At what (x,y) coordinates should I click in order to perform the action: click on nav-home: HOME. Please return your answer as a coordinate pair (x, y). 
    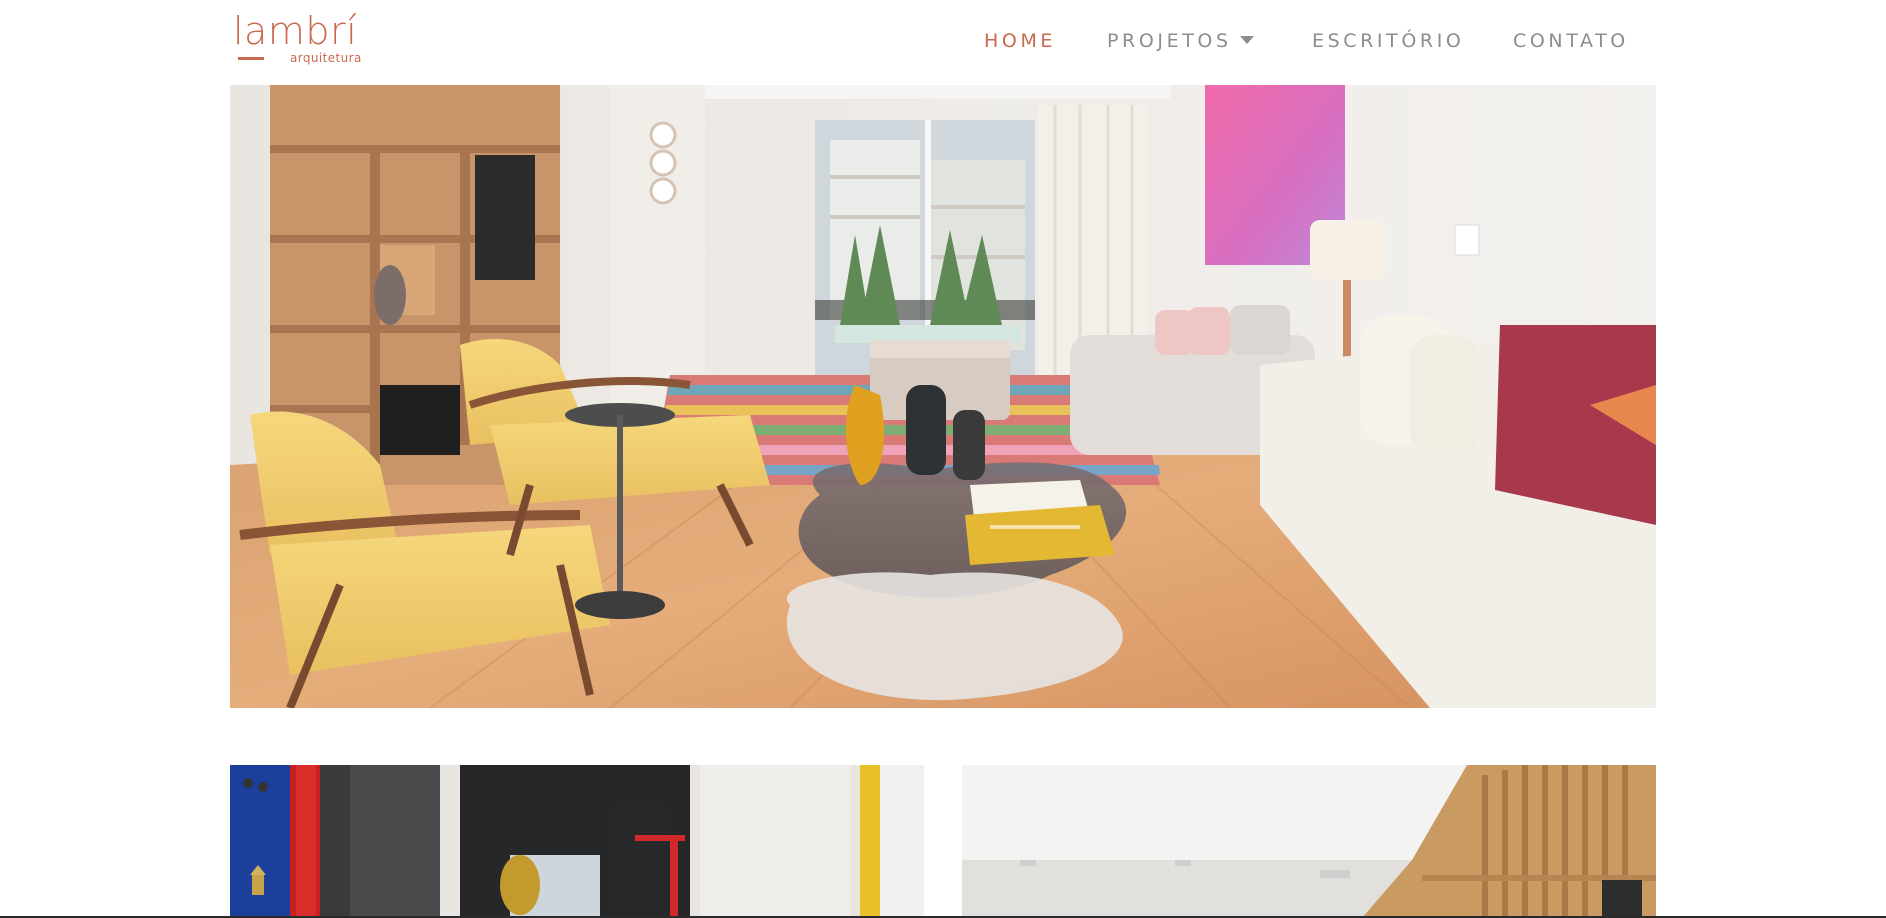
    Looking at the image, I should click on (1020, 41).